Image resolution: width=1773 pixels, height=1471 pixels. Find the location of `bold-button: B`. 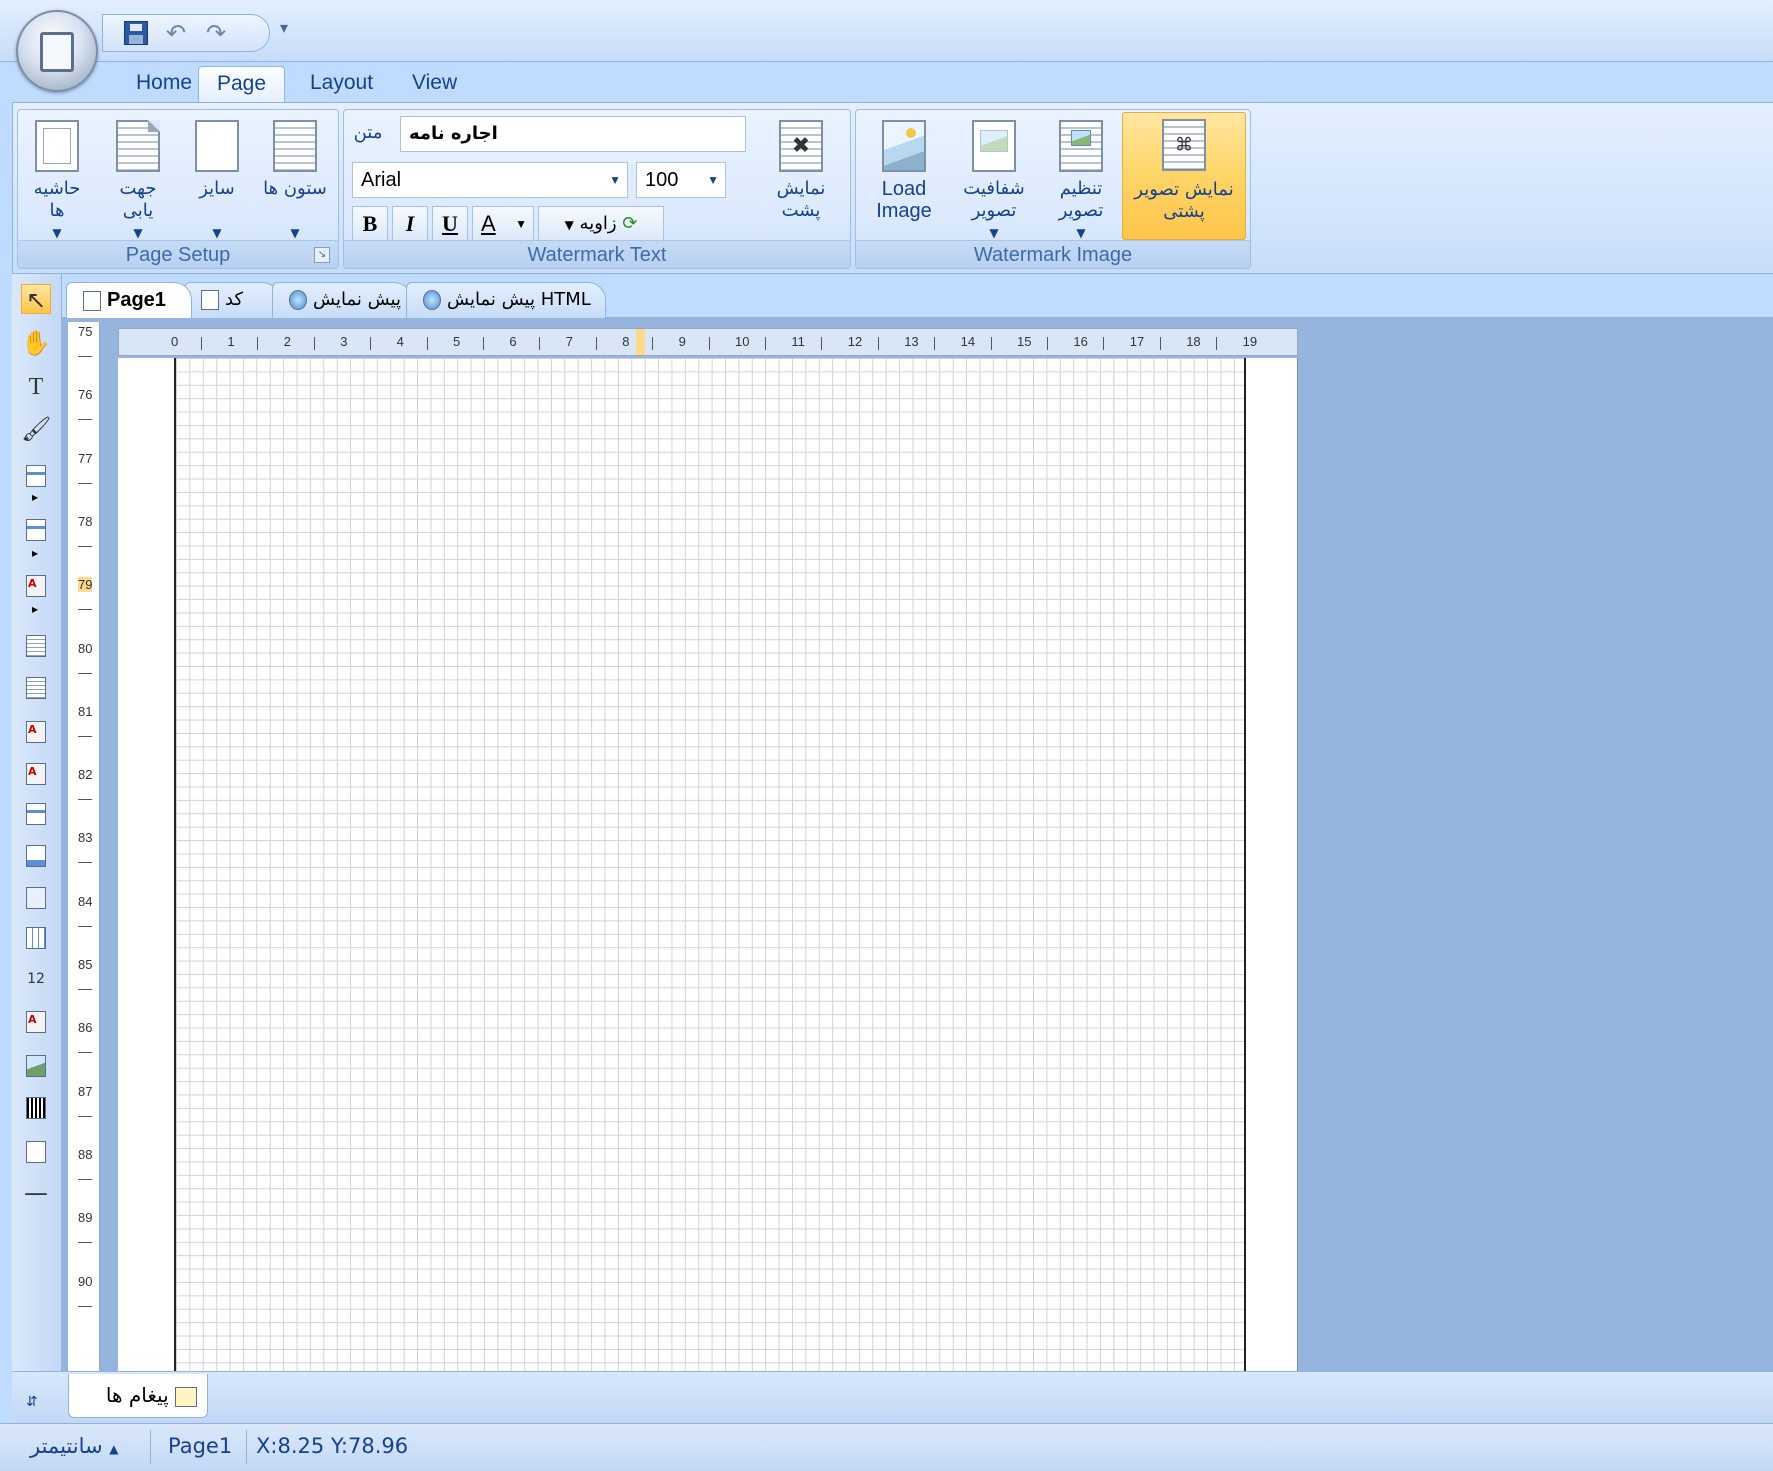

bold-button: B is located at coordinates (370, 224).